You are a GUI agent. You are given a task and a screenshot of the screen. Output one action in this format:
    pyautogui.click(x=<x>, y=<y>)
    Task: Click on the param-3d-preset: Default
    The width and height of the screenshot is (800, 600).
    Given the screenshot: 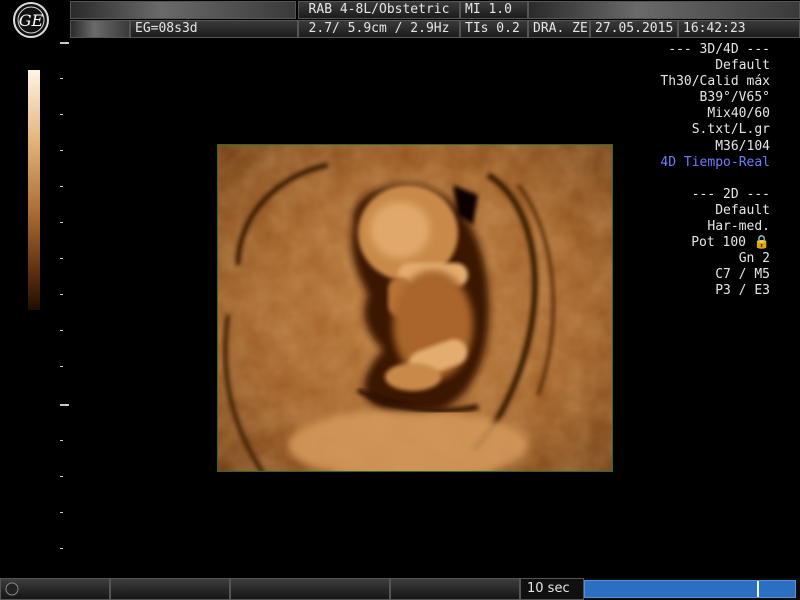 What is the action you would take?
    pyautogui.click(x=742, y=66)
    